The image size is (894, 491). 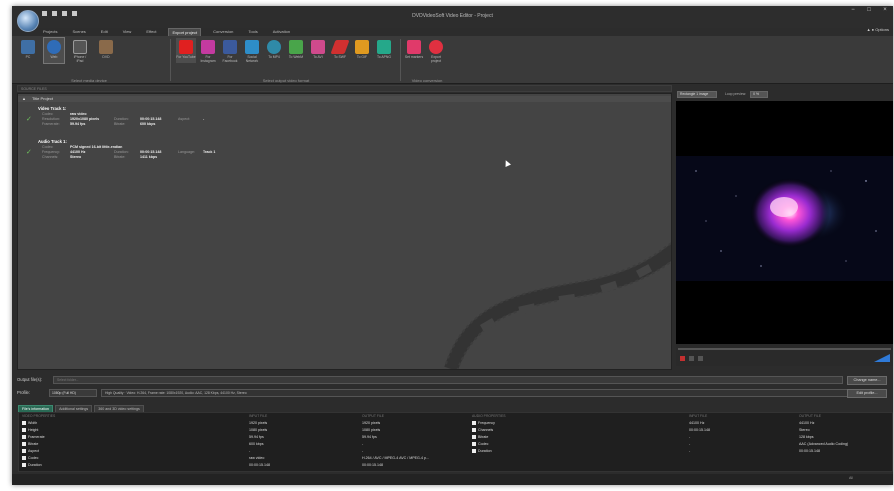 I want to click on instagram-button: For Instagram, so click(x=208, y=50).